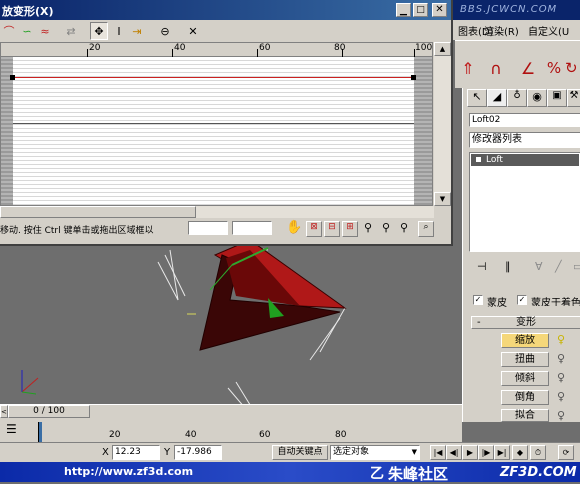  Describe the element at coordinates (12, 77) in the screenshot. I see `control-point-start` at that location.